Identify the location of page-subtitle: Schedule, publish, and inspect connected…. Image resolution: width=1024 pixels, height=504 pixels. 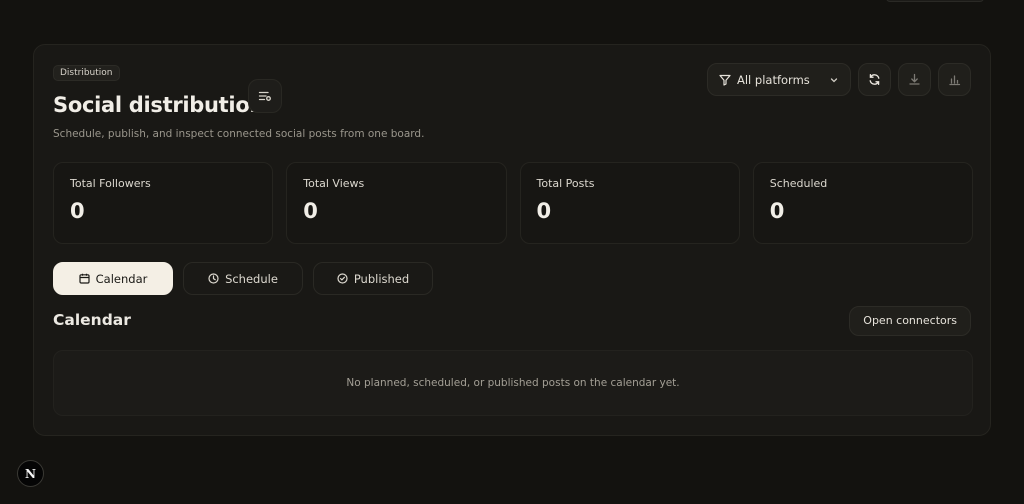
(239, 134).